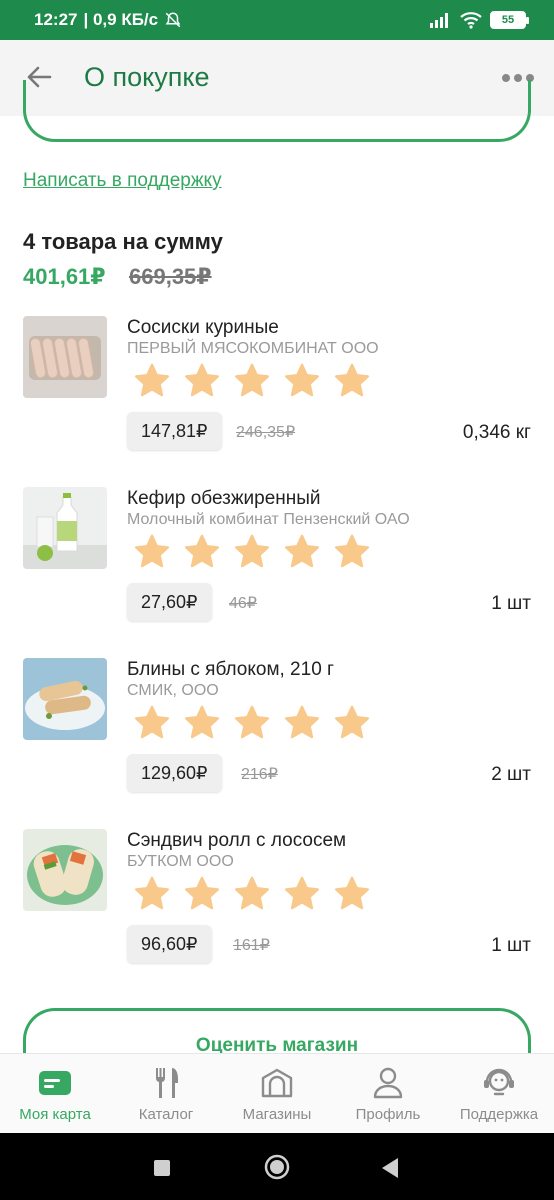 This screenshot has height=1200, width=554. I want to click on bell-off-icon, so click(173, 20).